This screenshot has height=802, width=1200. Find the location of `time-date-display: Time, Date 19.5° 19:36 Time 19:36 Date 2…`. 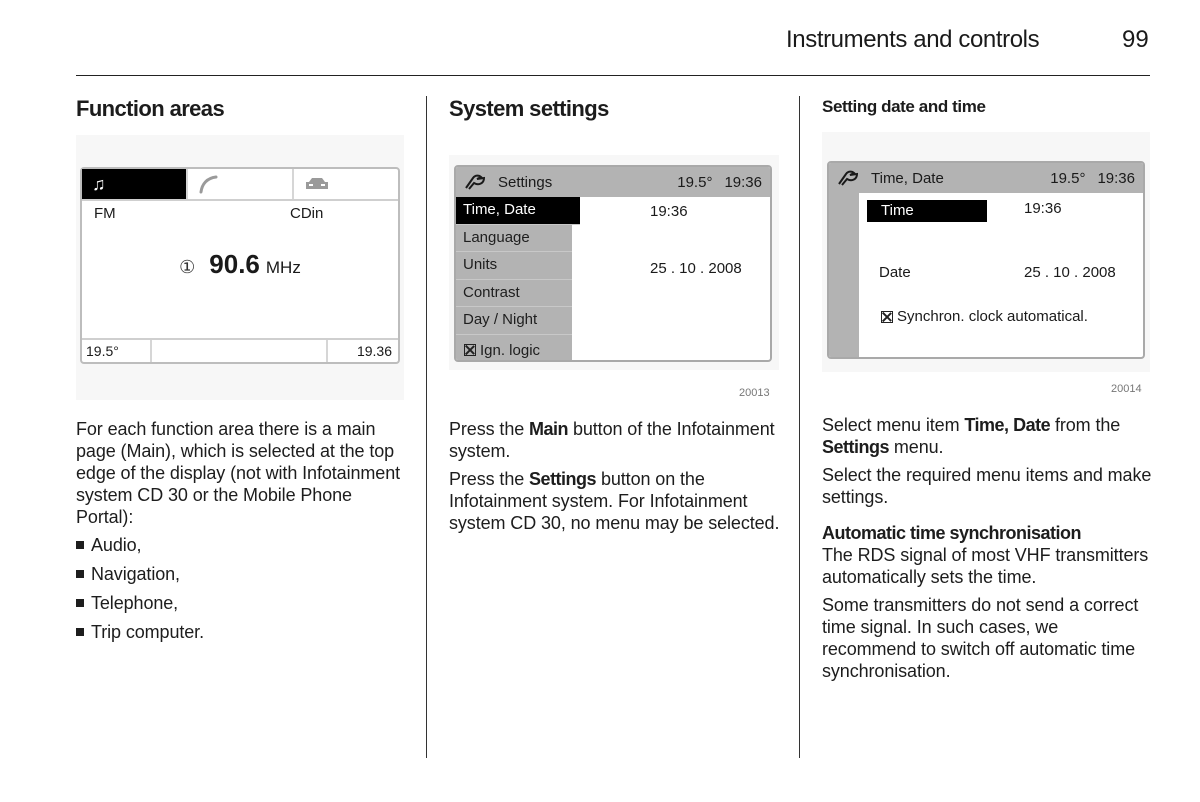

time-date-display: Time, Date 19.5° 19:36 Time 19:36 Date 2… is located at coordinates (986, 260).